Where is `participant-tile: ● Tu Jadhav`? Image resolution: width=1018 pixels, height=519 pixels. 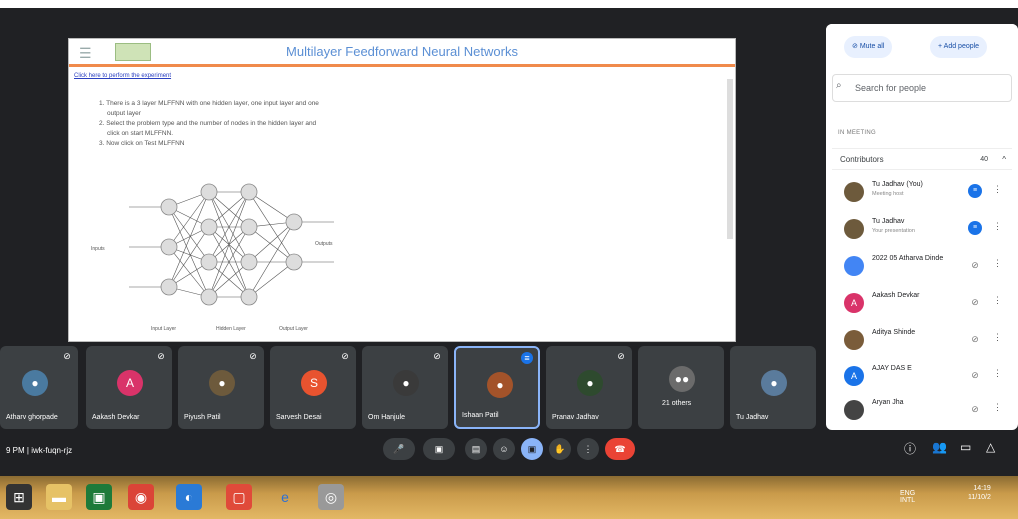 participant-tile: ● Tu Jadhav is located at coordinates (773, 387).